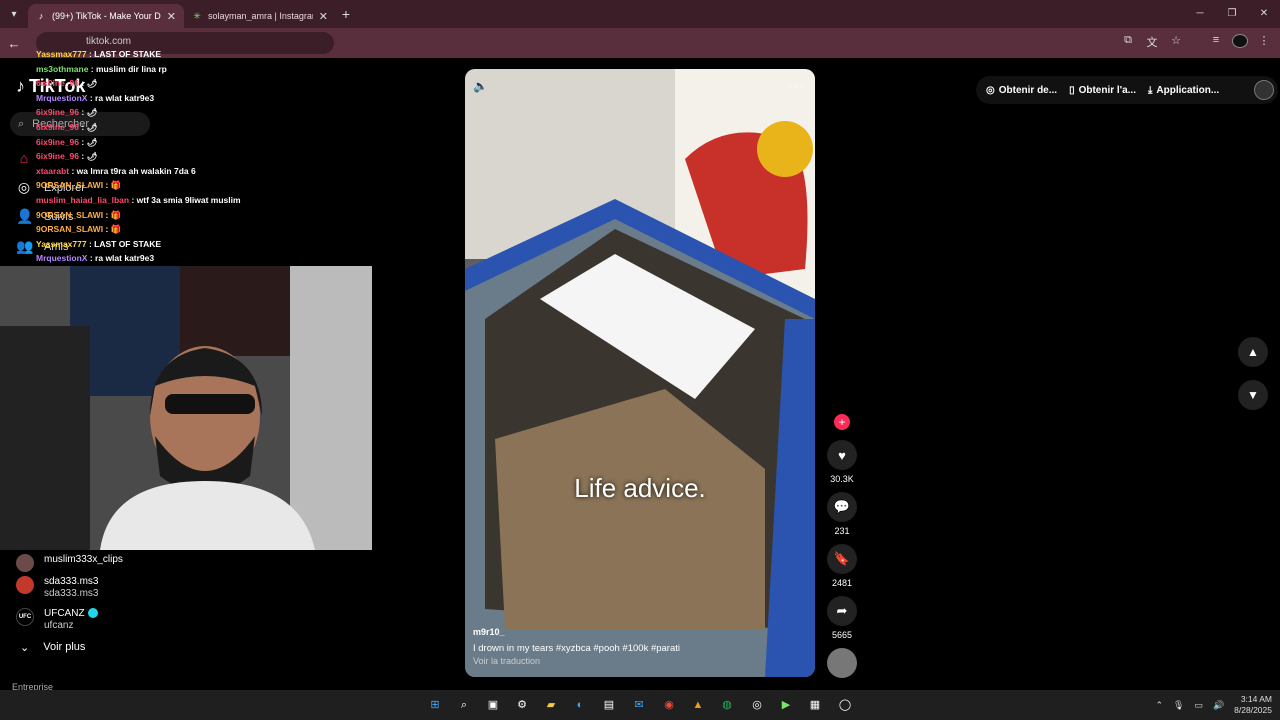 This screenshot has height=720, width=1280. What do you see at coordinates (842, 611) in the screenshot?
I see `share-icon: ➦` at bounding box center [842, 611].